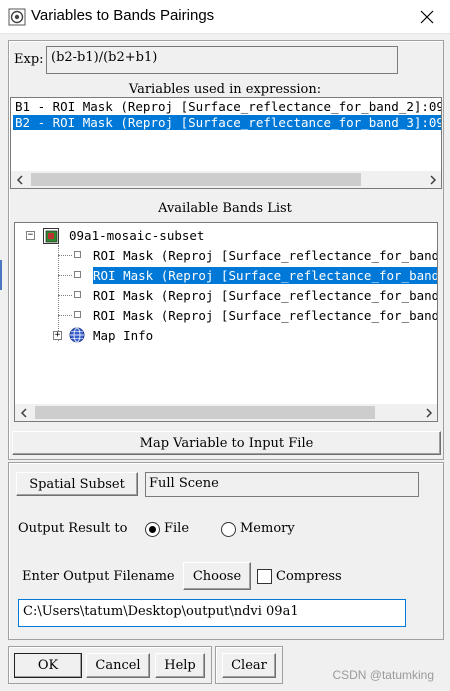 This screenshot has width=450, height=691. Describe the element at coordinates (267, 528) in the screenshot. I see `radio-memory-label: Memory` at that location.